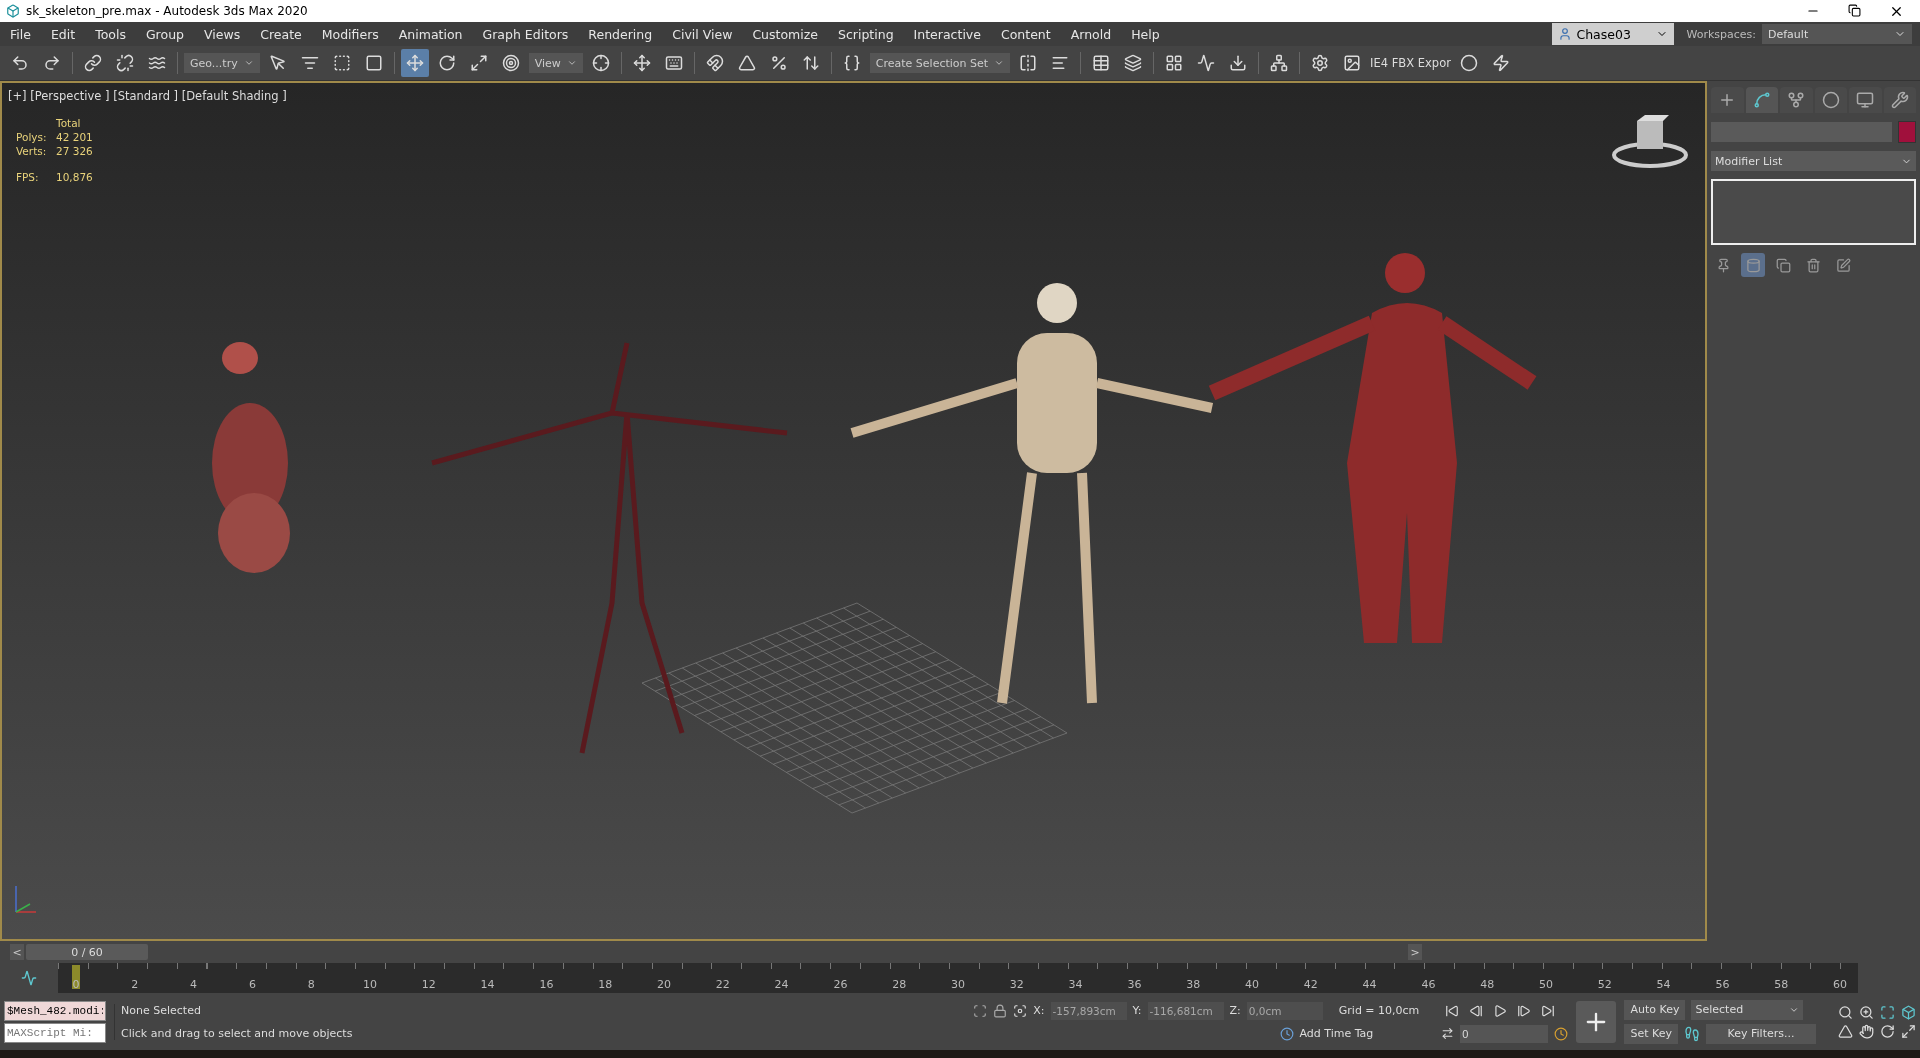 The image size is (1920, 1058). Describe the element at coordinates (620, 34) in the screenshot. I see `menu-item: Rendering` at that location.